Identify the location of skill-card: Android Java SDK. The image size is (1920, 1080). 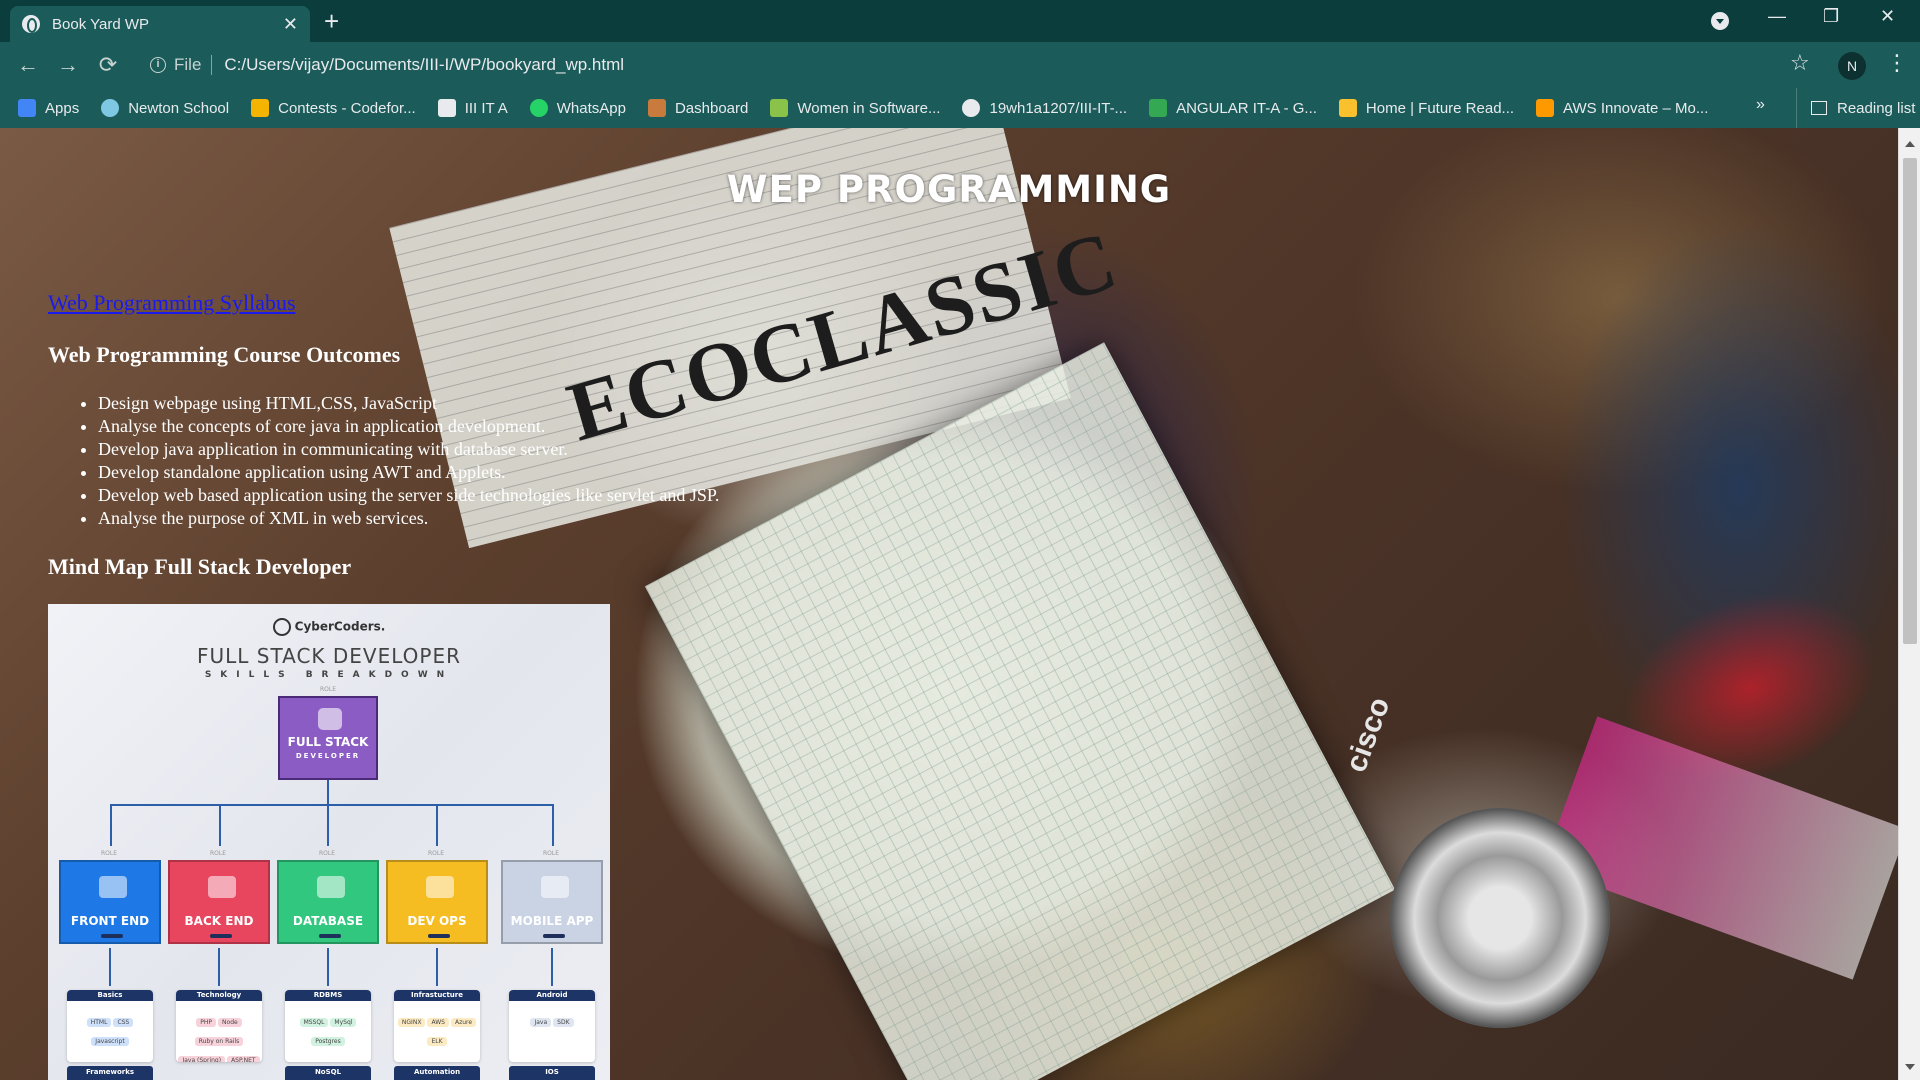
(552, 1026).